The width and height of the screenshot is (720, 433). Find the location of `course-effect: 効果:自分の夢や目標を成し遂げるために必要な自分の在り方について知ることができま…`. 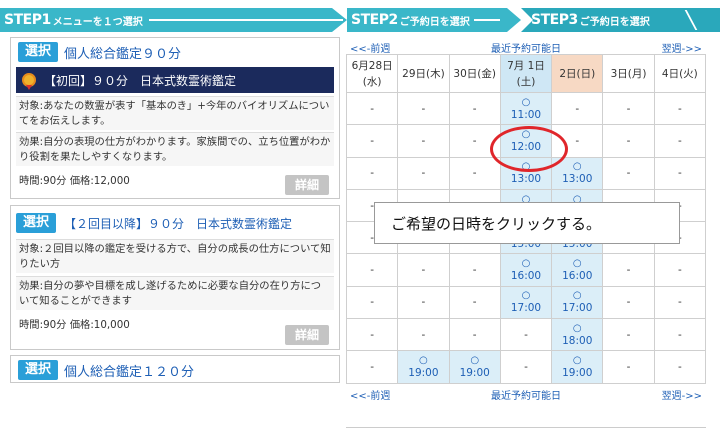

course-effect: 効果:自分の夢や目標を成し遂げるために必要な自分の在り方について知ることができま… is located at coordinates (175, 293).